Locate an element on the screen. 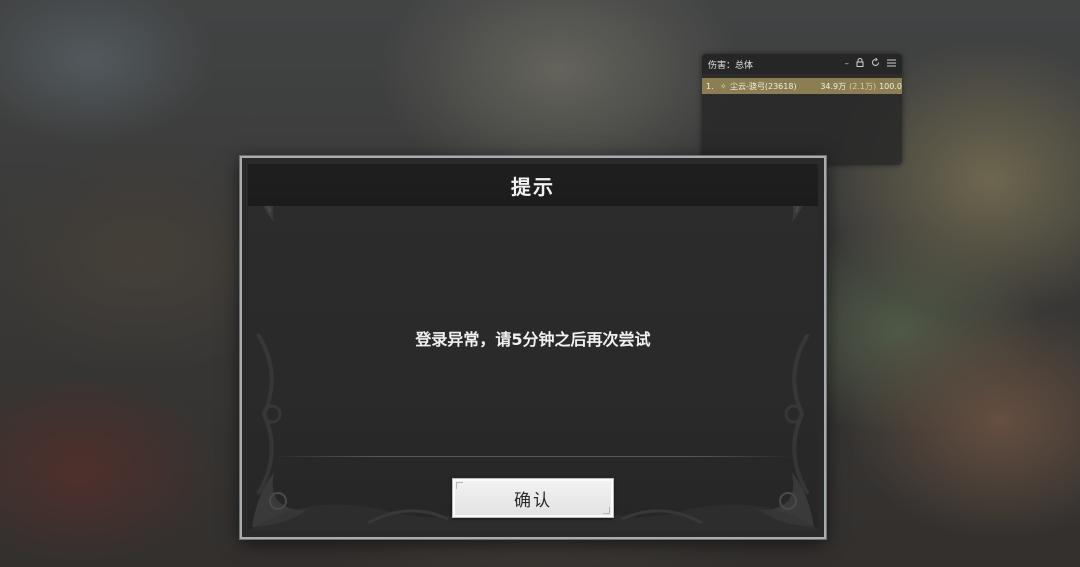 The height and width of the screenshot is (567, 1080). damage-meter-title: 伤害：总体 is located at coordinates (731, 65).